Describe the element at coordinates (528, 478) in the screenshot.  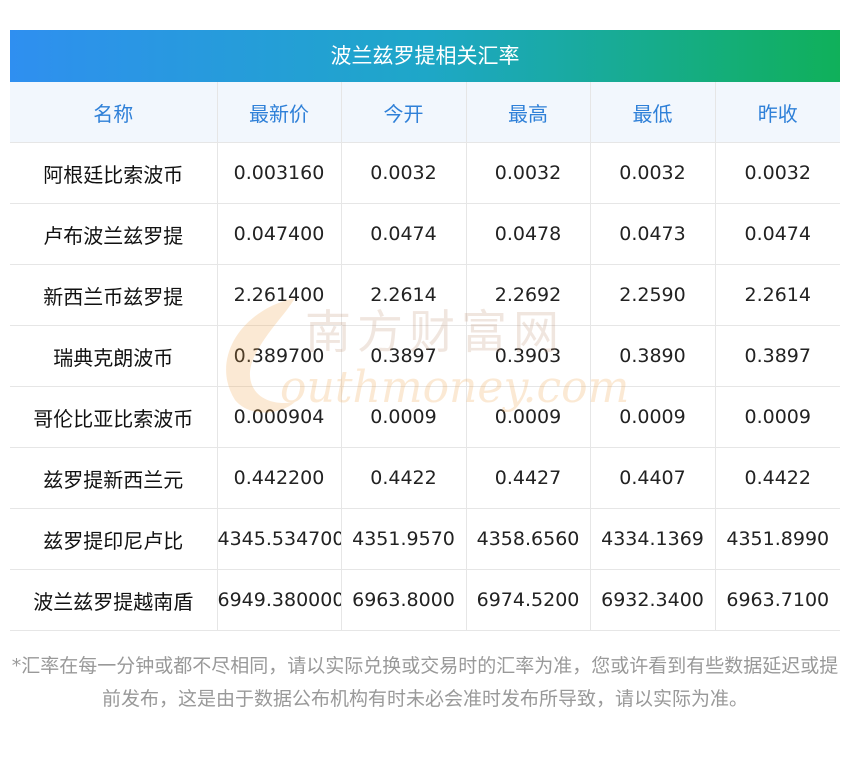
I see `row-high: 0.4427` at that location.